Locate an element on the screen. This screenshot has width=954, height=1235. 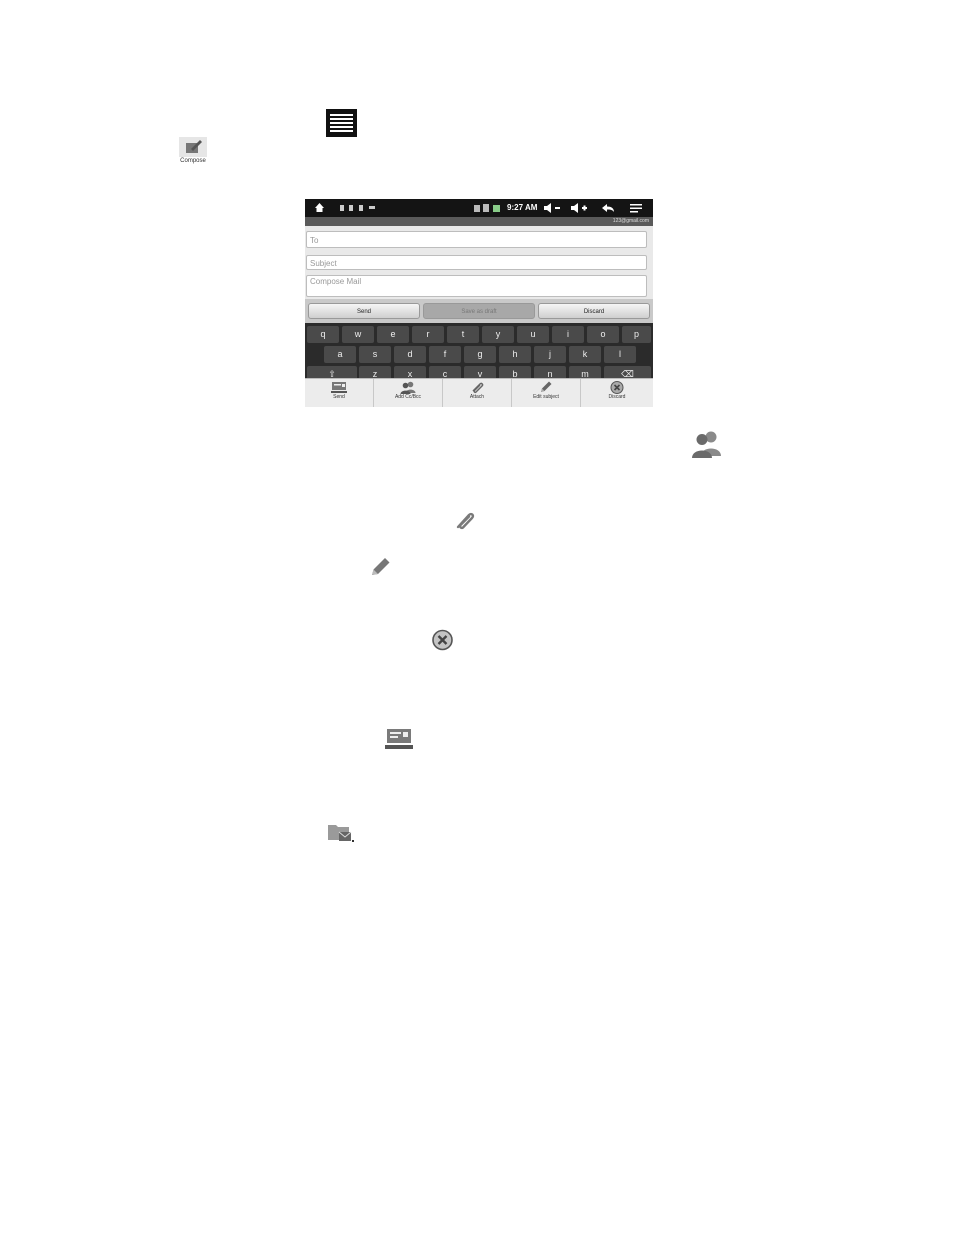
key-d: d is located at coordinates (410, 354).